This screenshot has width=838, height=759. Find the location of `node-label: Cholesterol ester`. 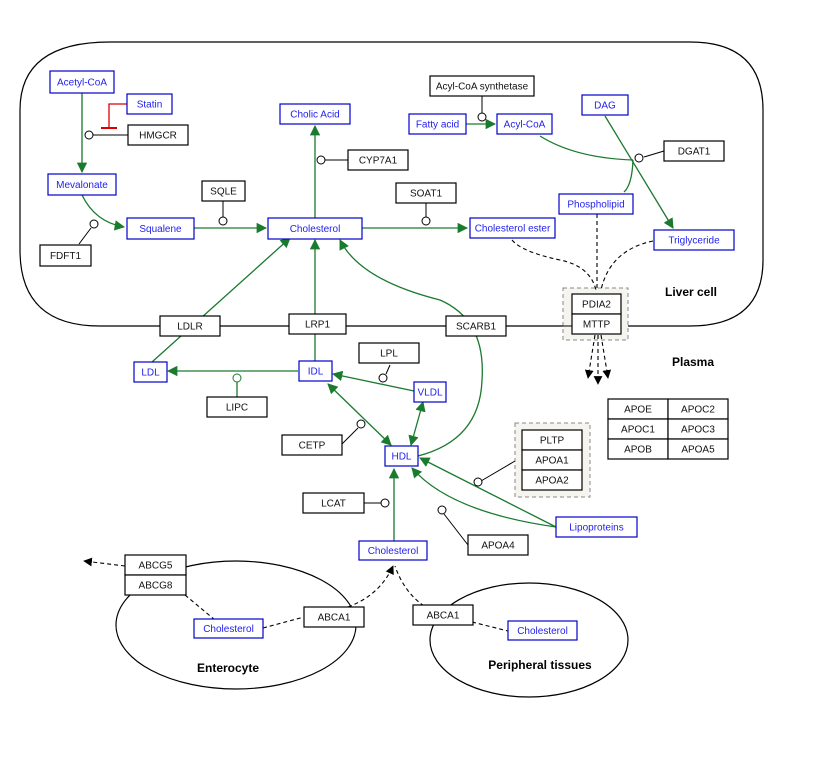

node-label: Cholesterol ester is located at coordinates (513, 229).